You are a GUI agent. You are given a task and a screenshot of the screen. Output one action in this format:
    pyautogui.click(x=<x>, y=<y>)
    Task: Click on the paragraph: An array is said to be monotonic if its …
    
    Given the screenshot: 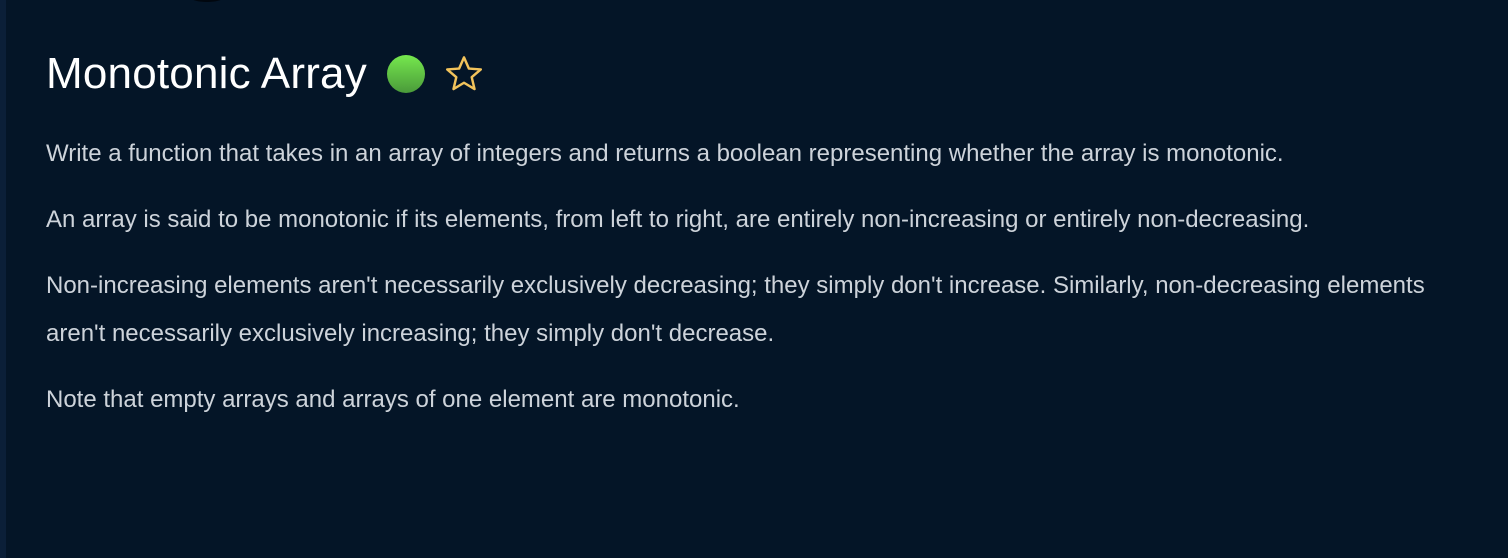 What is the action you would take?
    pyautogui.click(x=678, y=219)
    